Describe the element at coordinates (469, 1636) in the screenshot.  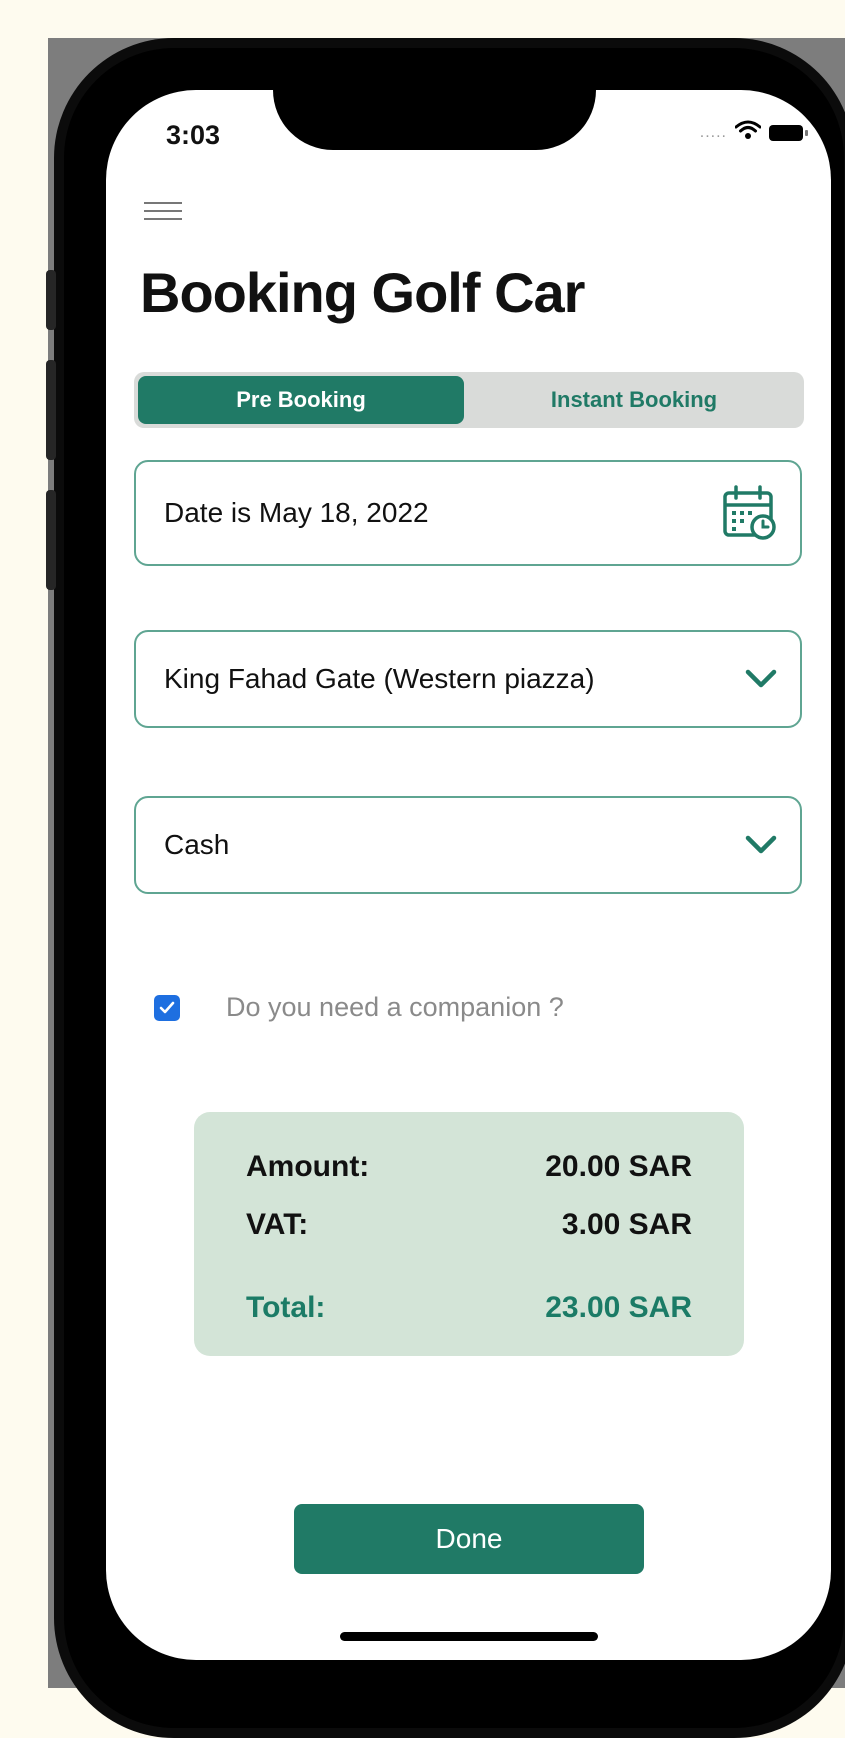
I see `home-indicator` at that location.